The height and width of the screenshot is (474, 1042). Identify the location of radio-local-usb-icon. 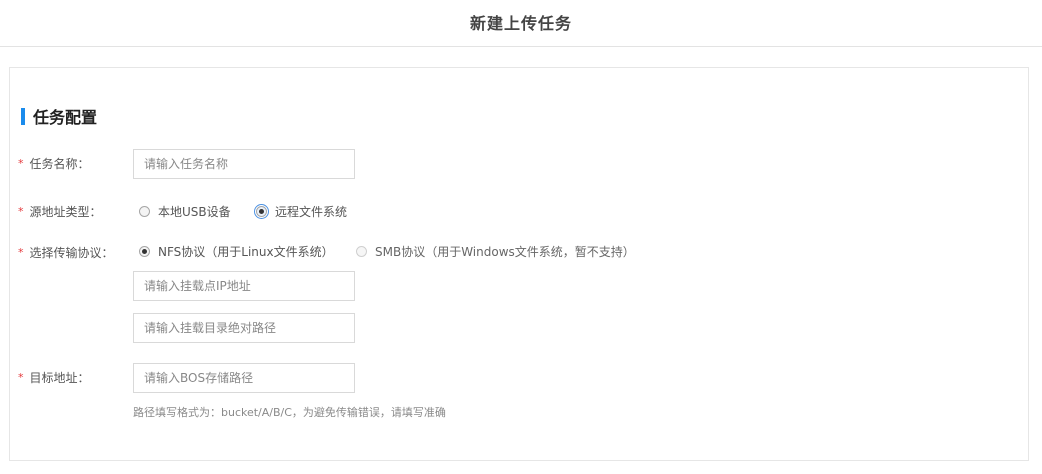
(144, 211).